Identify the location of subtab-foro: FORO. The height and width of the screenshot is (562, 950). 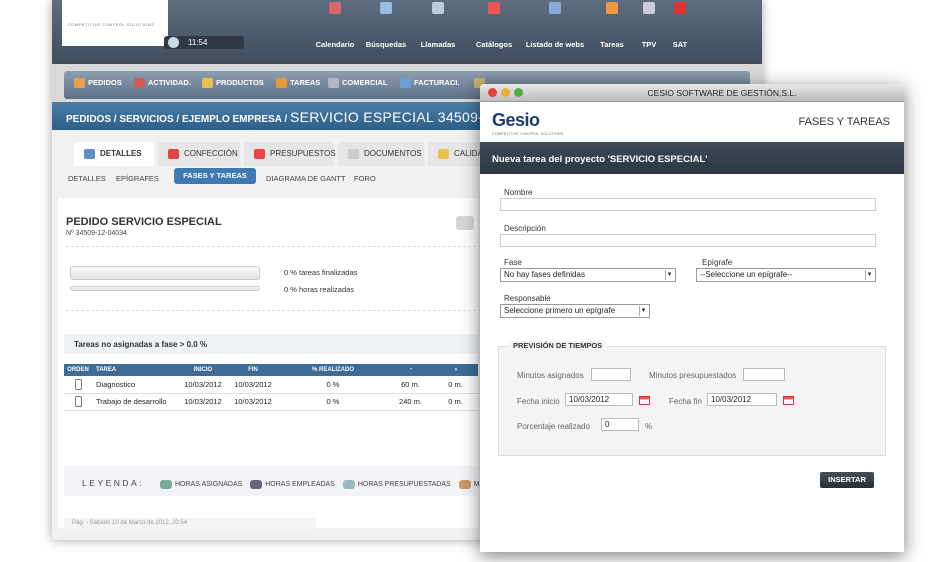
(365, 178).